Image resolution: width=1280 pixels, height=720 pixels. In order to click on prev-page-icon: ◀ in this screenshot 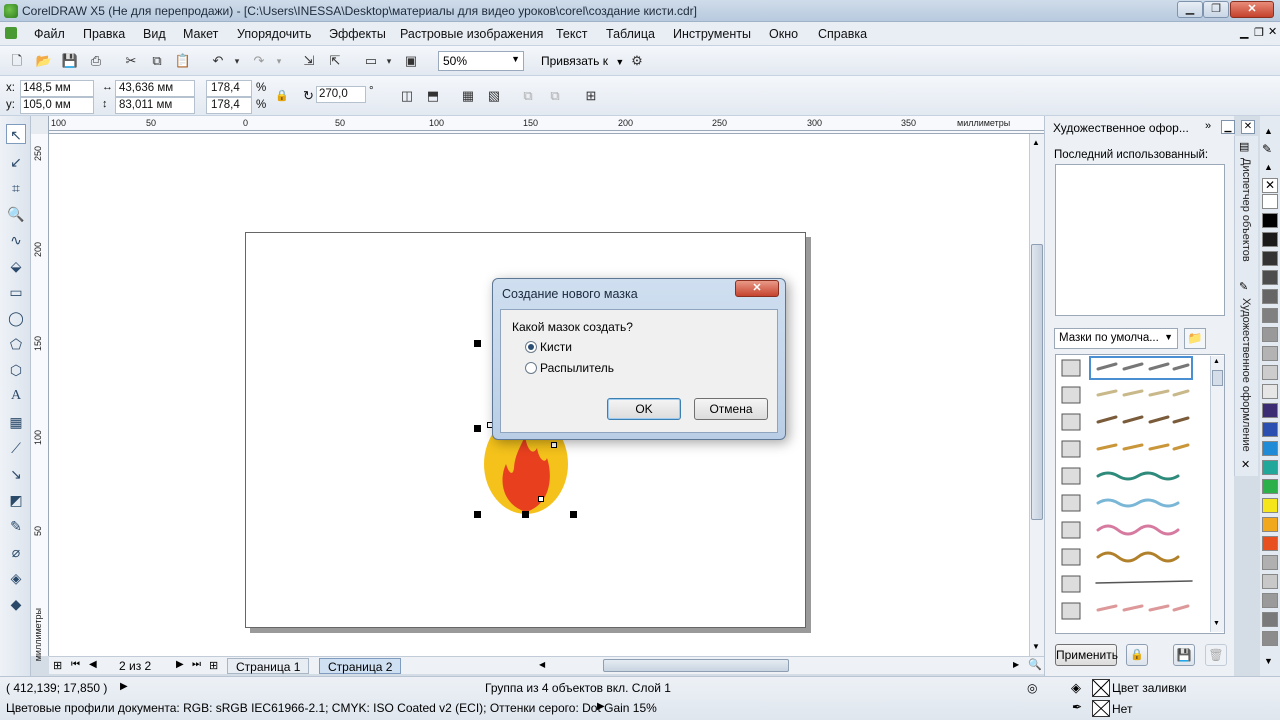, I will do `click(93, 664)`.